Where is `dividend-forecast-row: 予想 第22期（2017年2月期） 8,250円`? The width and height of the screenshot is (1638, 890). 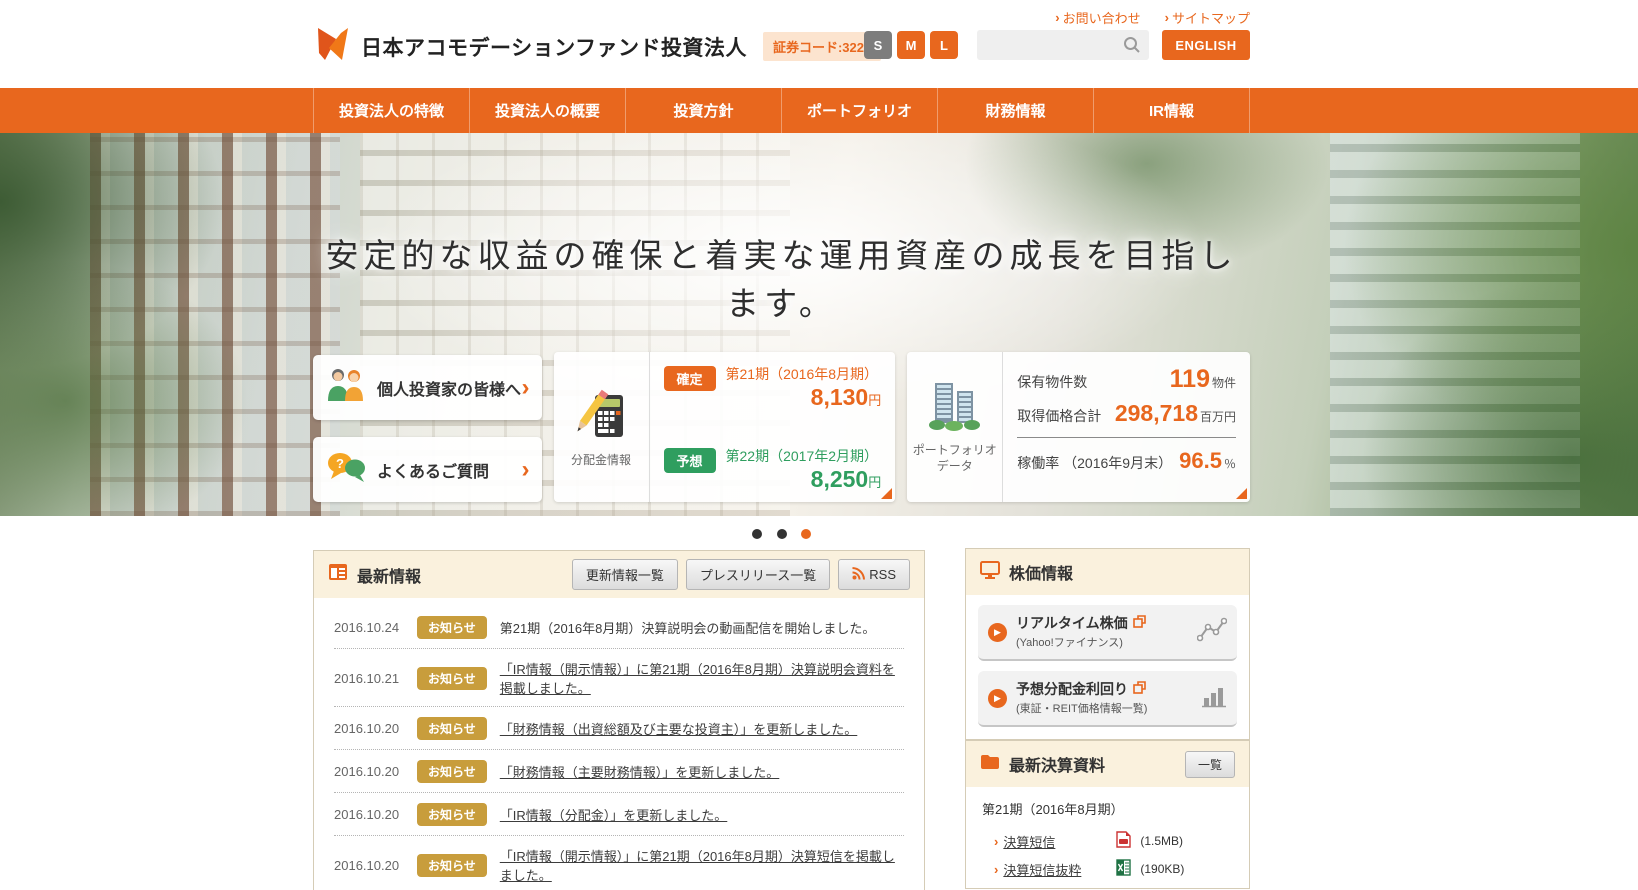 dividend-forecast-row: 予想 第22期（2017年2月期） 8,250円 is located at coordinates (772, 469).